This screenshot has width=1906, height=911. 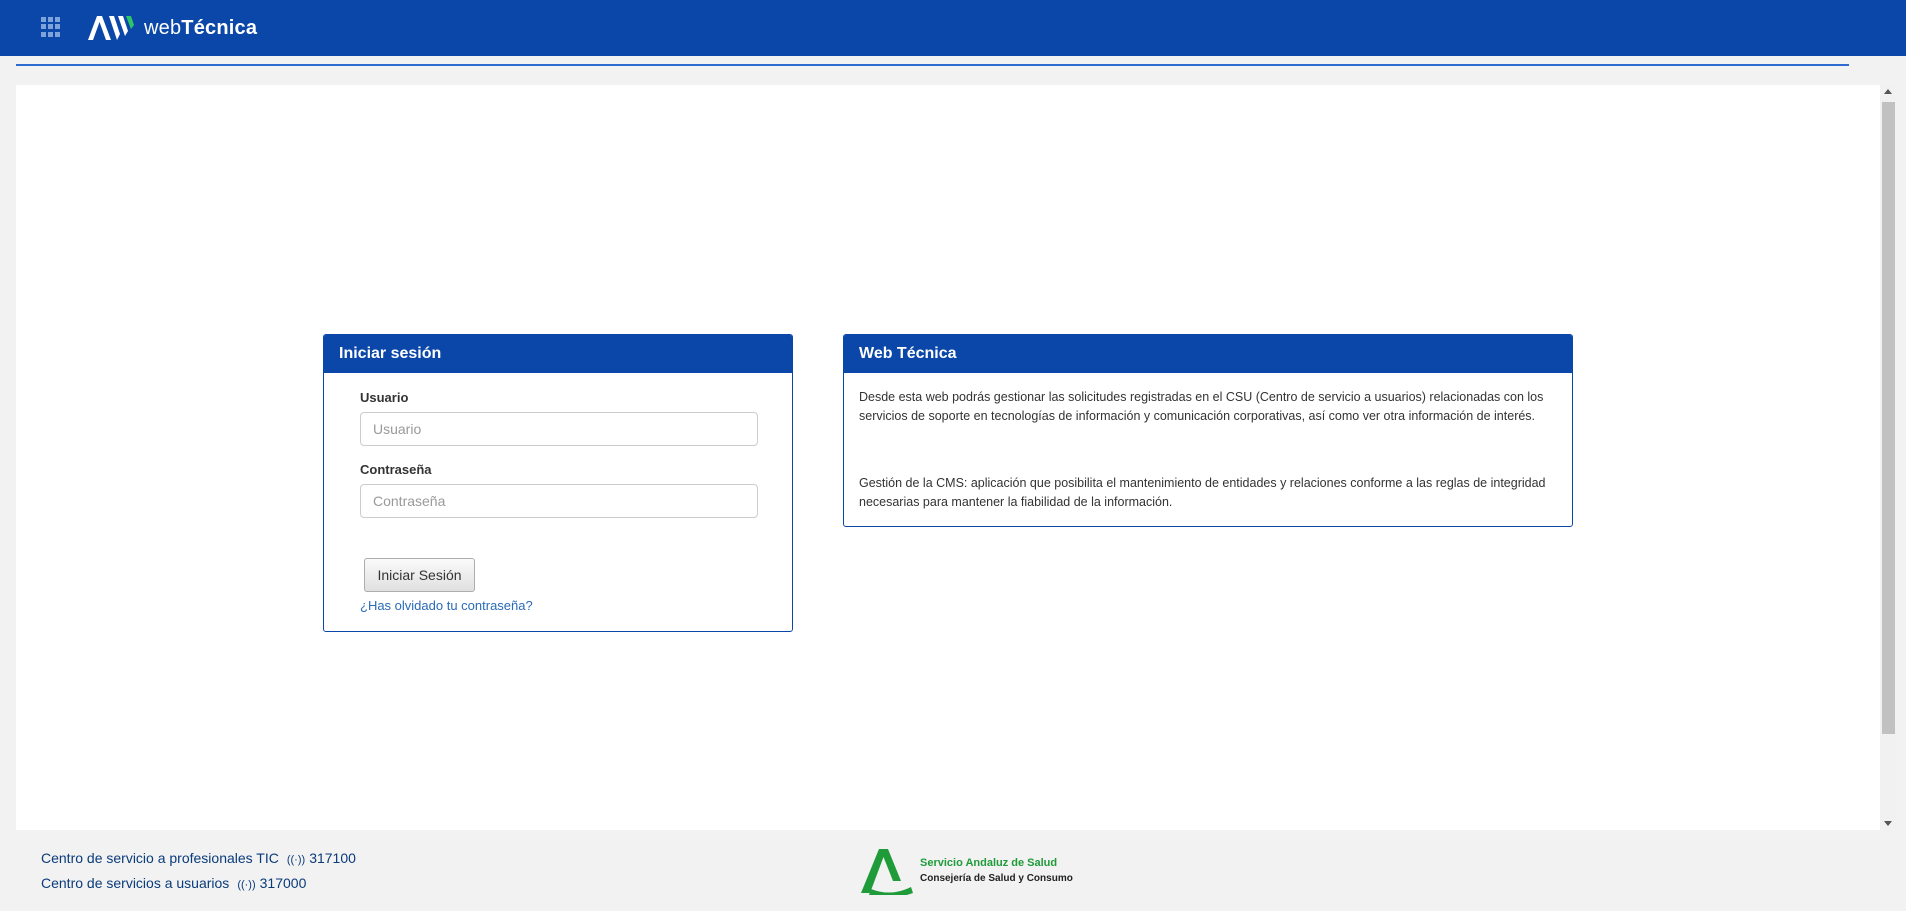 I want to click on username-input, so click(x=559, y=429).